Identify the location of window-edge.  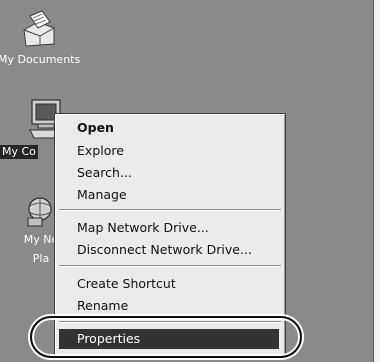
(376, 181).